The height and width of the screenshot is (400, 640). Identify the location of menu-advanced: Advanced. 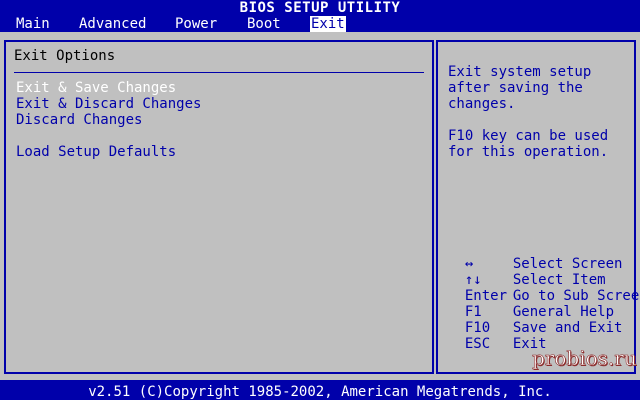
(112, 24).